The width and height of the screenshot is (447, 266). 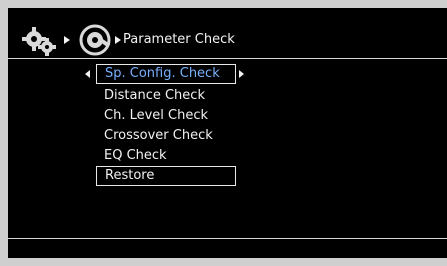 I want to click on menu-item-eq-check: EQ Check, so click(x=176, y=156).